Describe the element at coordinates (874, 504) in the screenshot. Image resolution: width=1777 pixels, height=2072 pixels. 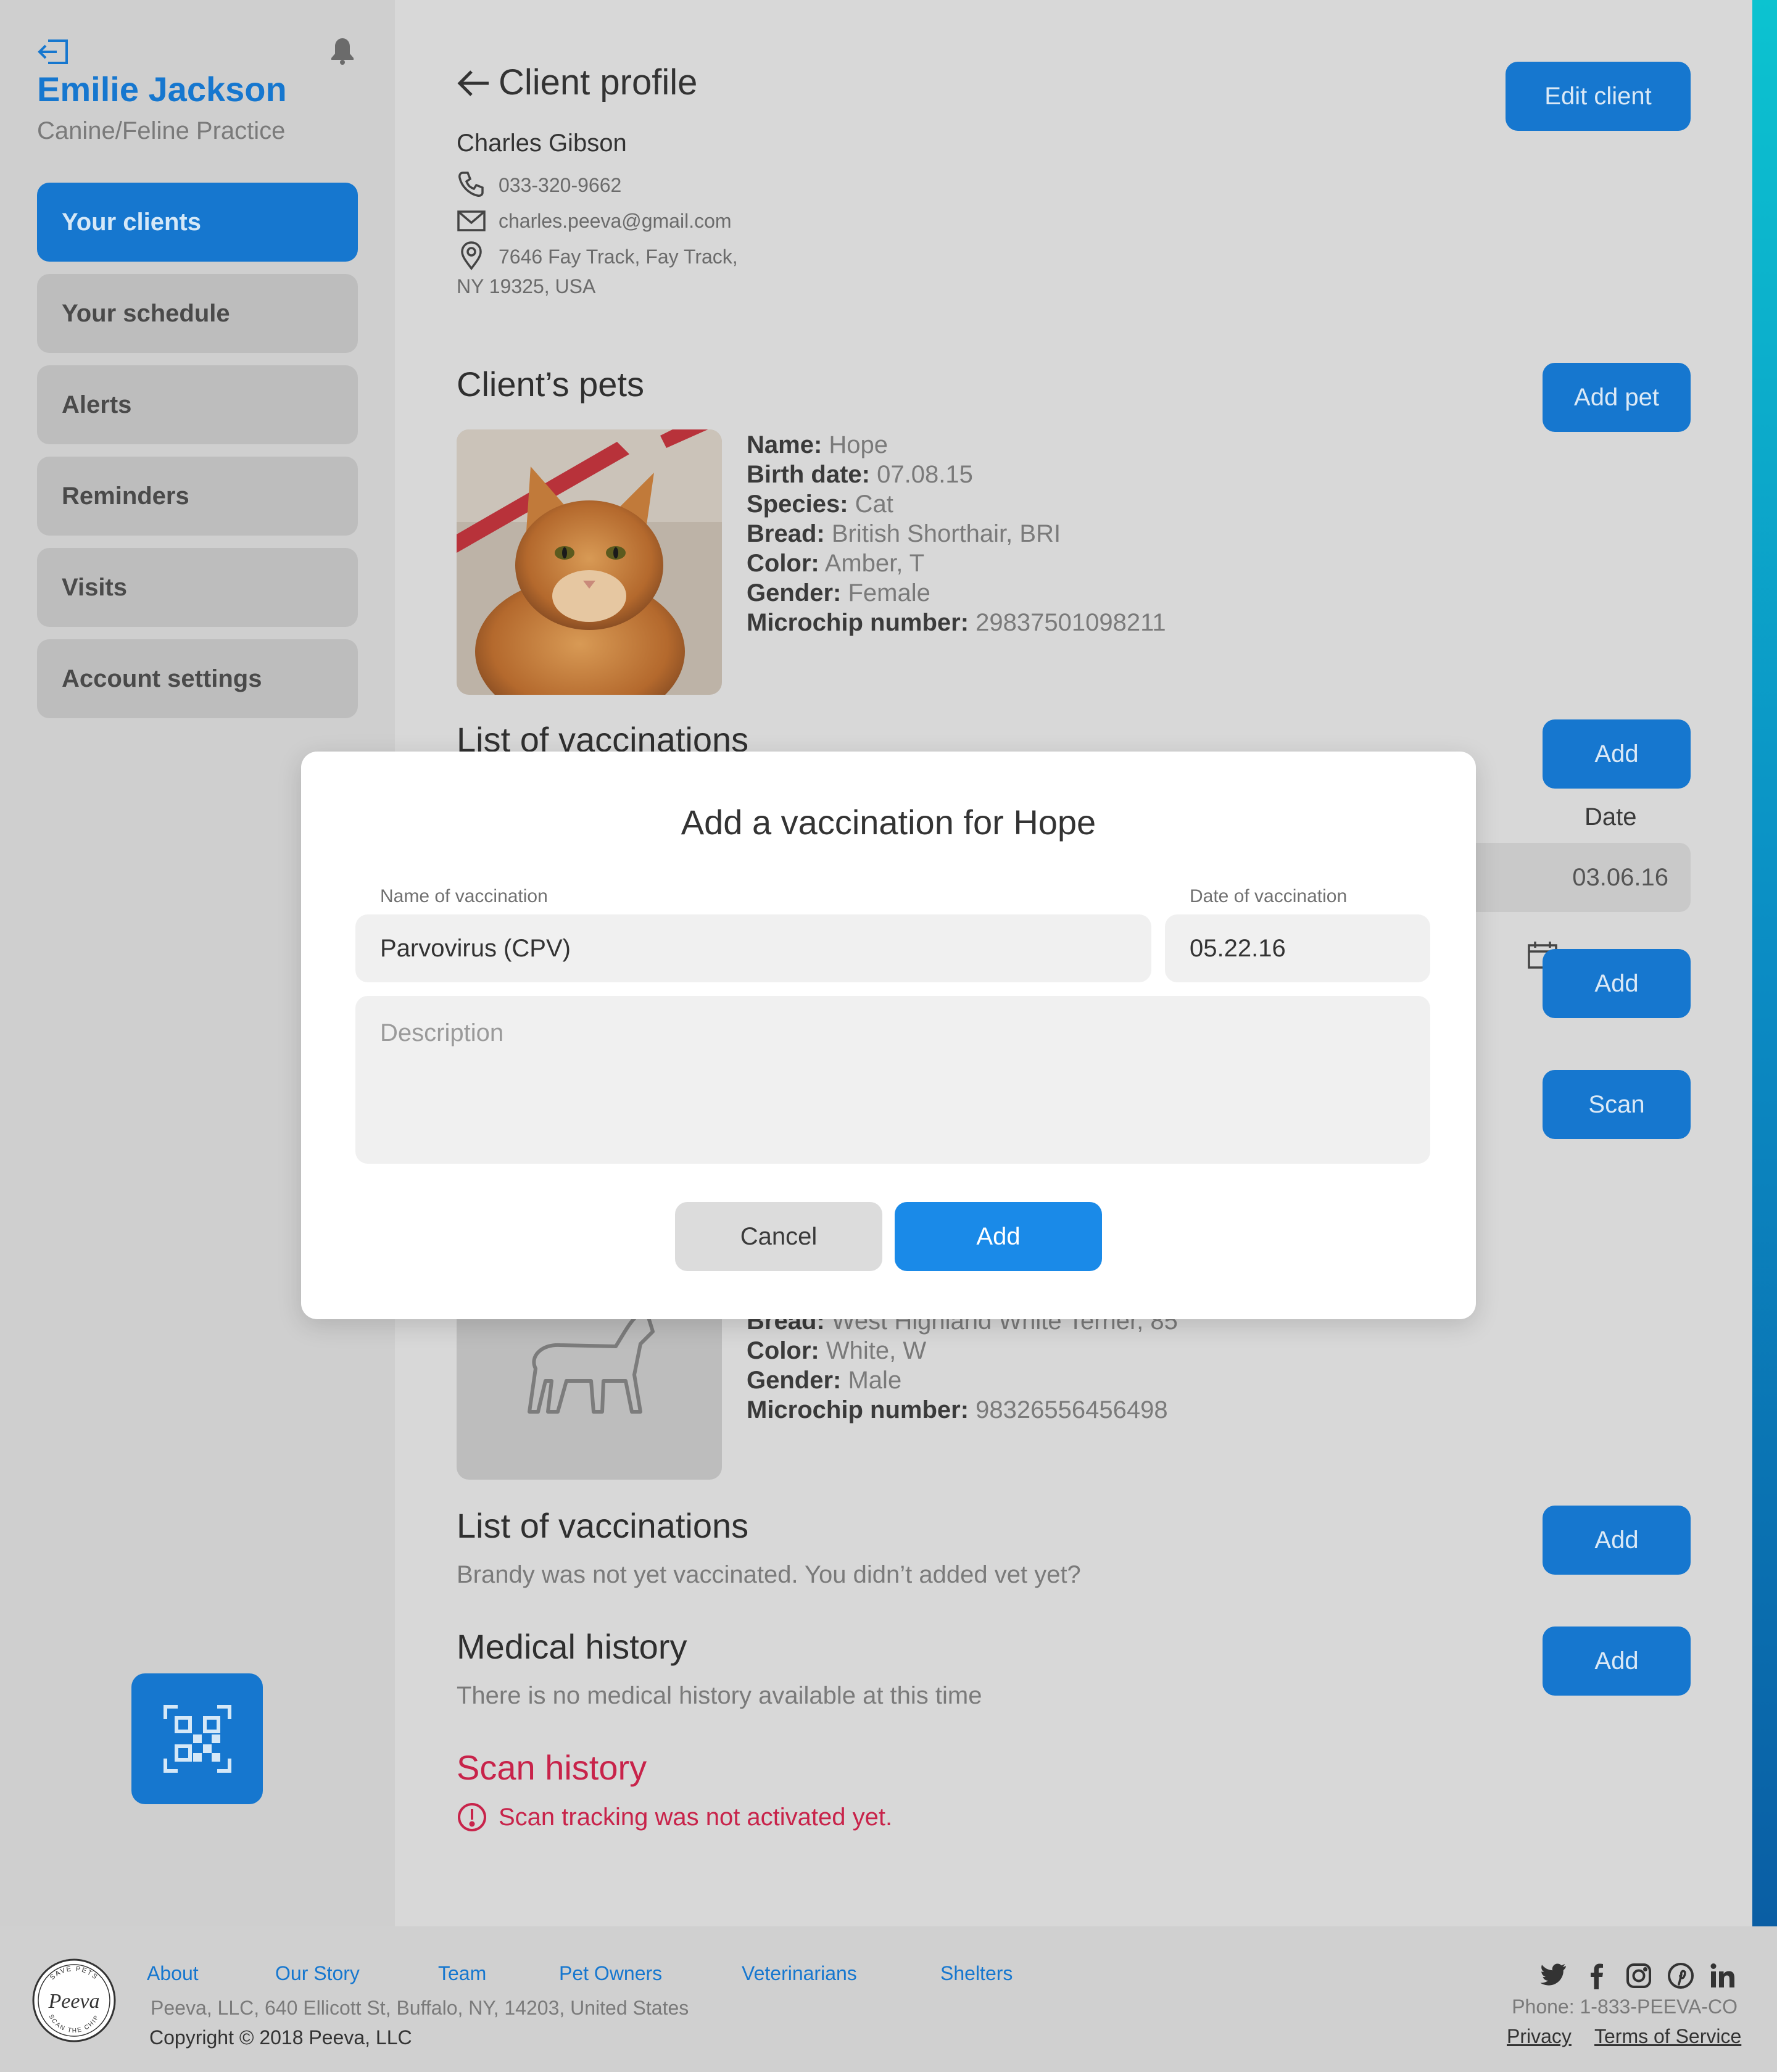
I see `pet-species: Cat` at that location.